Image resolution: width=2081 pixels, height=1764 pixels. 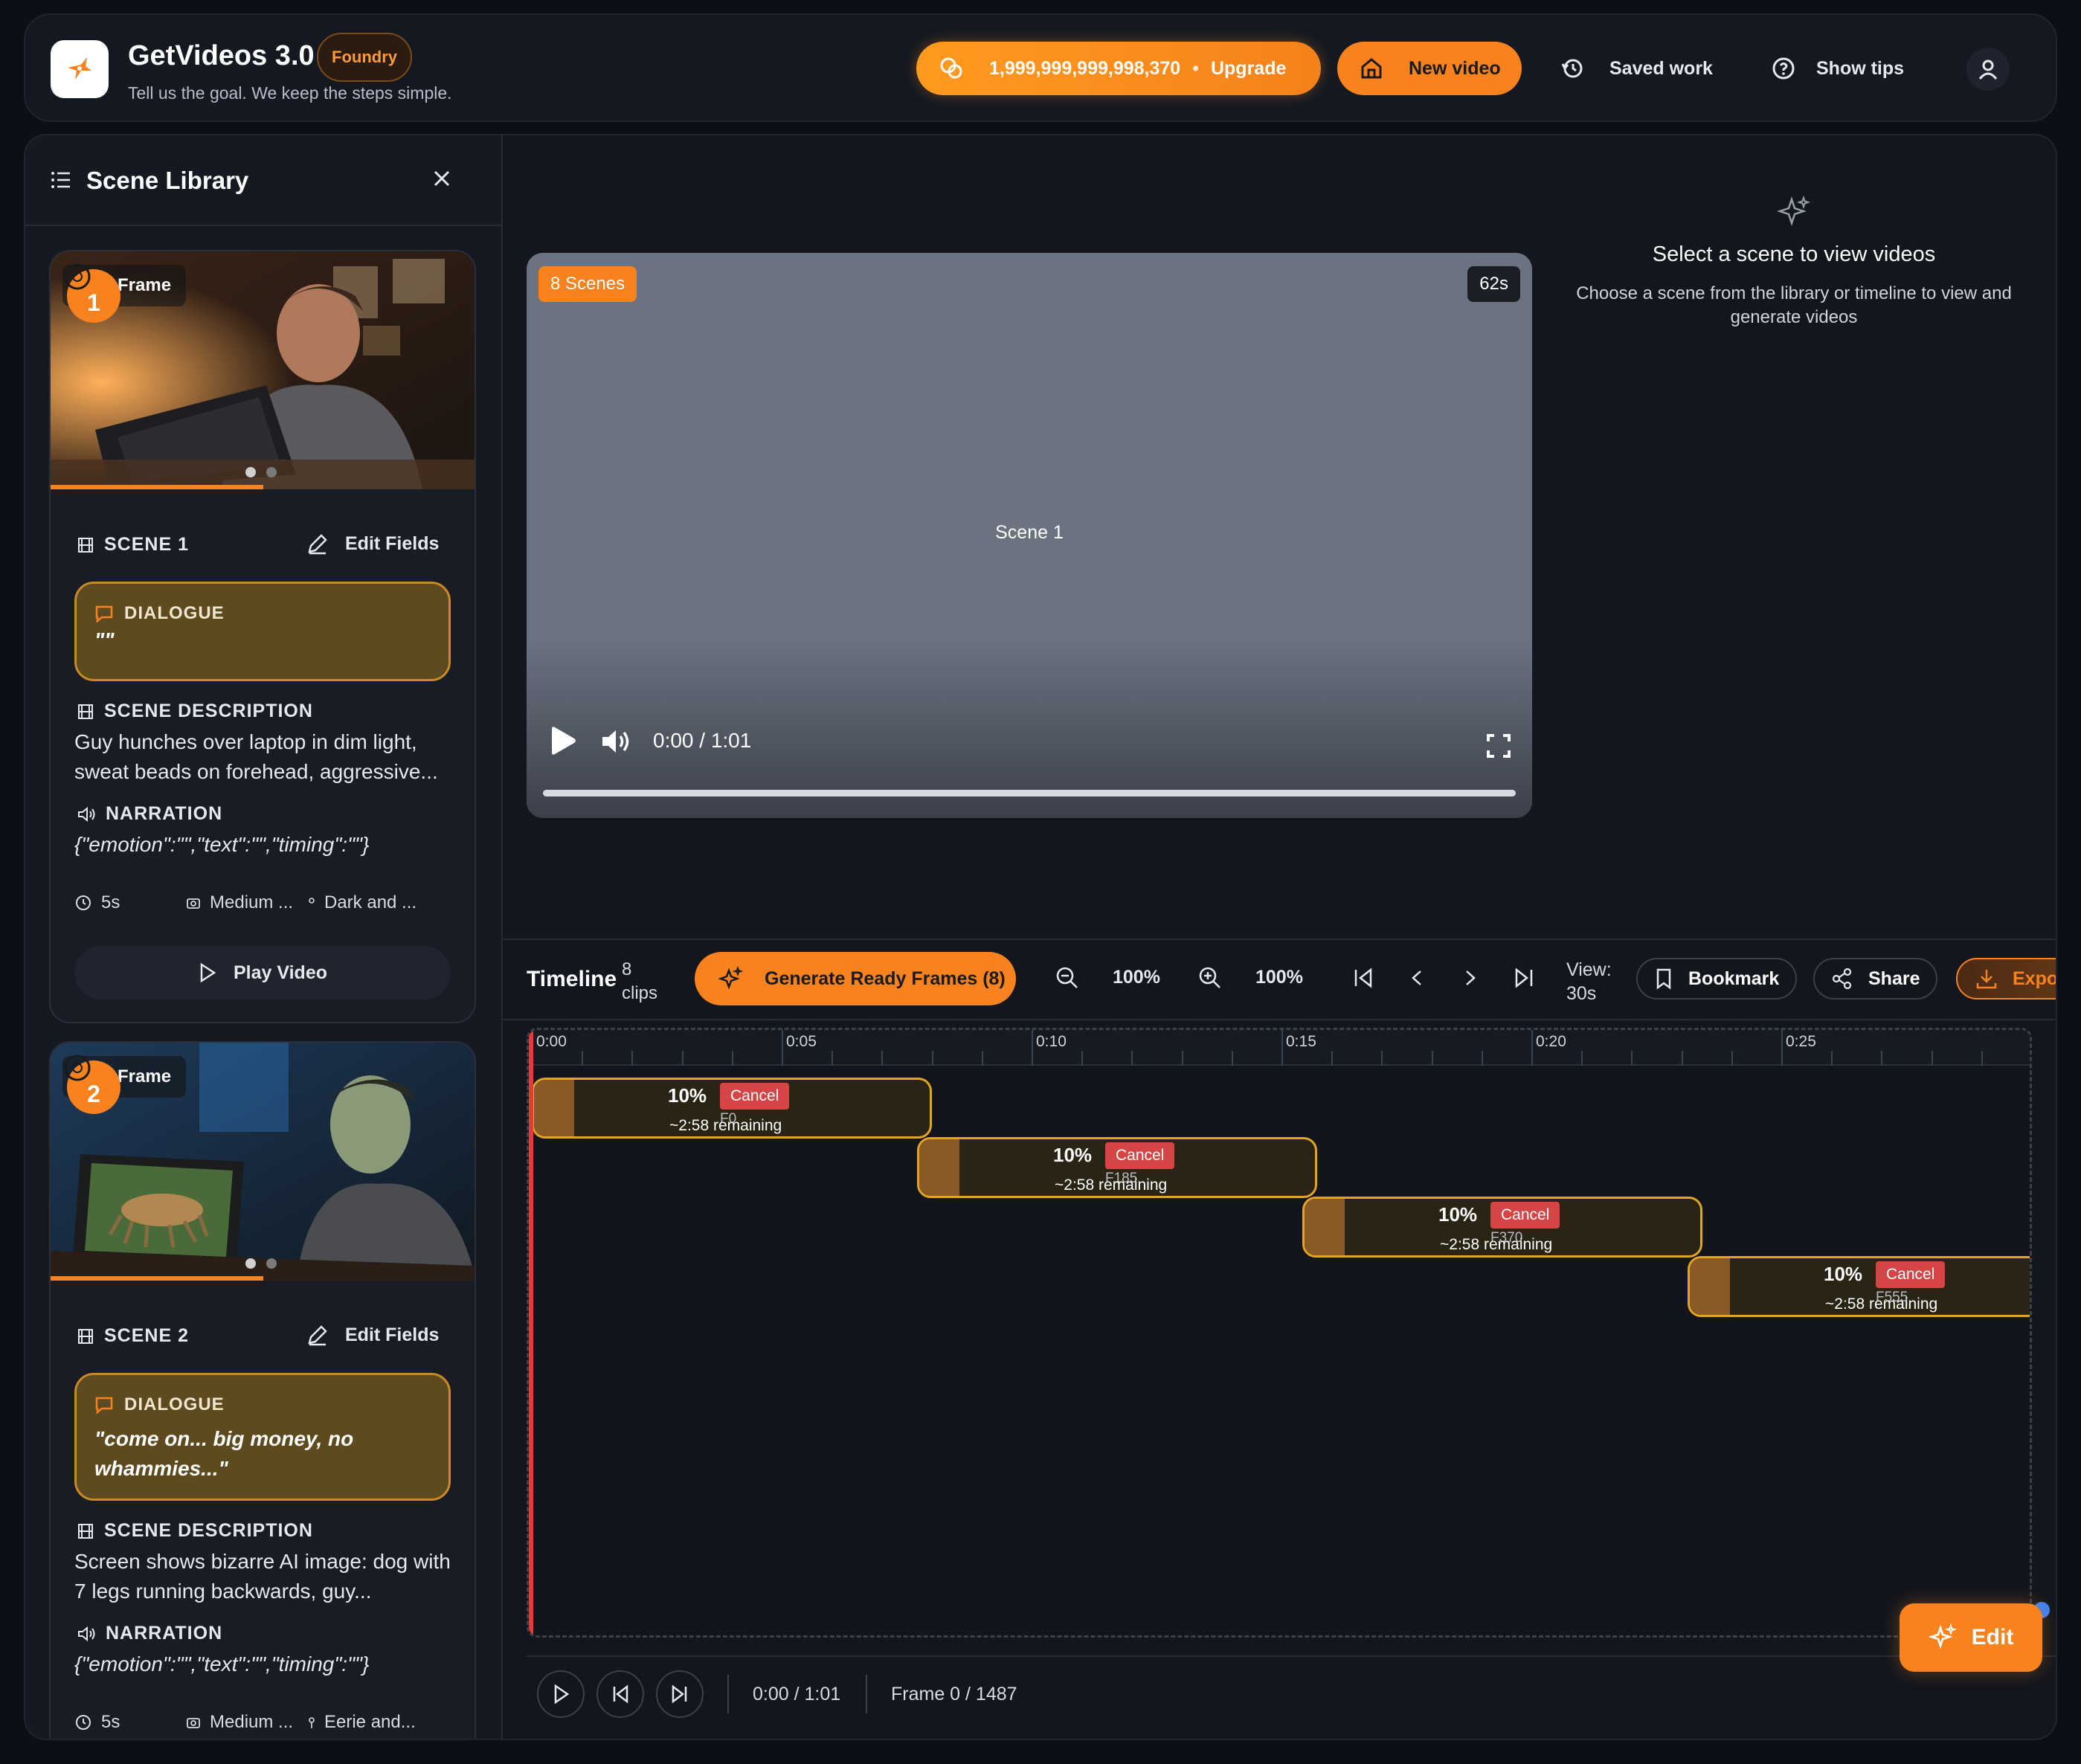 I want to click on narration-heading-text: NARRATION, so click(x=164, y=813).